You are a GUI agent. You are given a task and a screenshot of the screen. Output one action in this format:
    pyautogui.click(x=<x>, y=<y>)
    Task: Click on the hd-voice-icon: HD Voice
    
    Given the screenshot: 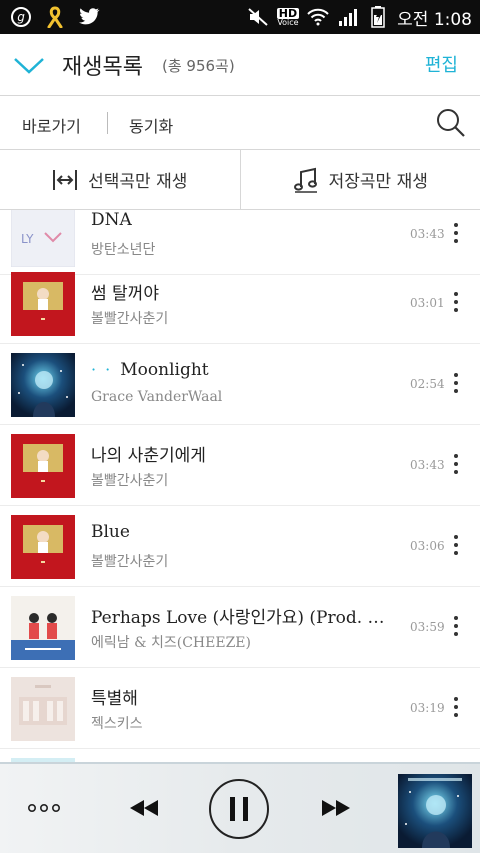 What is the action you would take?
    pyautogui.click(x=288, y=16)
    